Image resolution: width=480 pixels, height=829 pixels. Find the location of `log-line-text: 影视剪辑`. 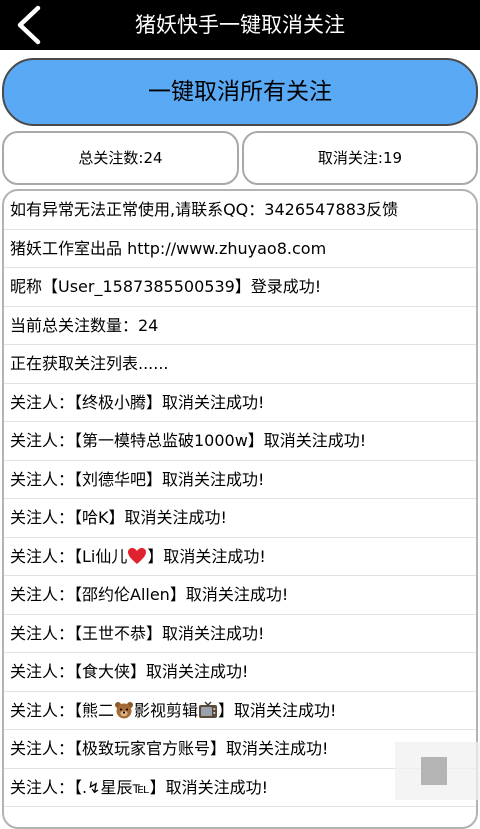

log-line-text: 影视剪辑 is located at coordinates (166, 710).